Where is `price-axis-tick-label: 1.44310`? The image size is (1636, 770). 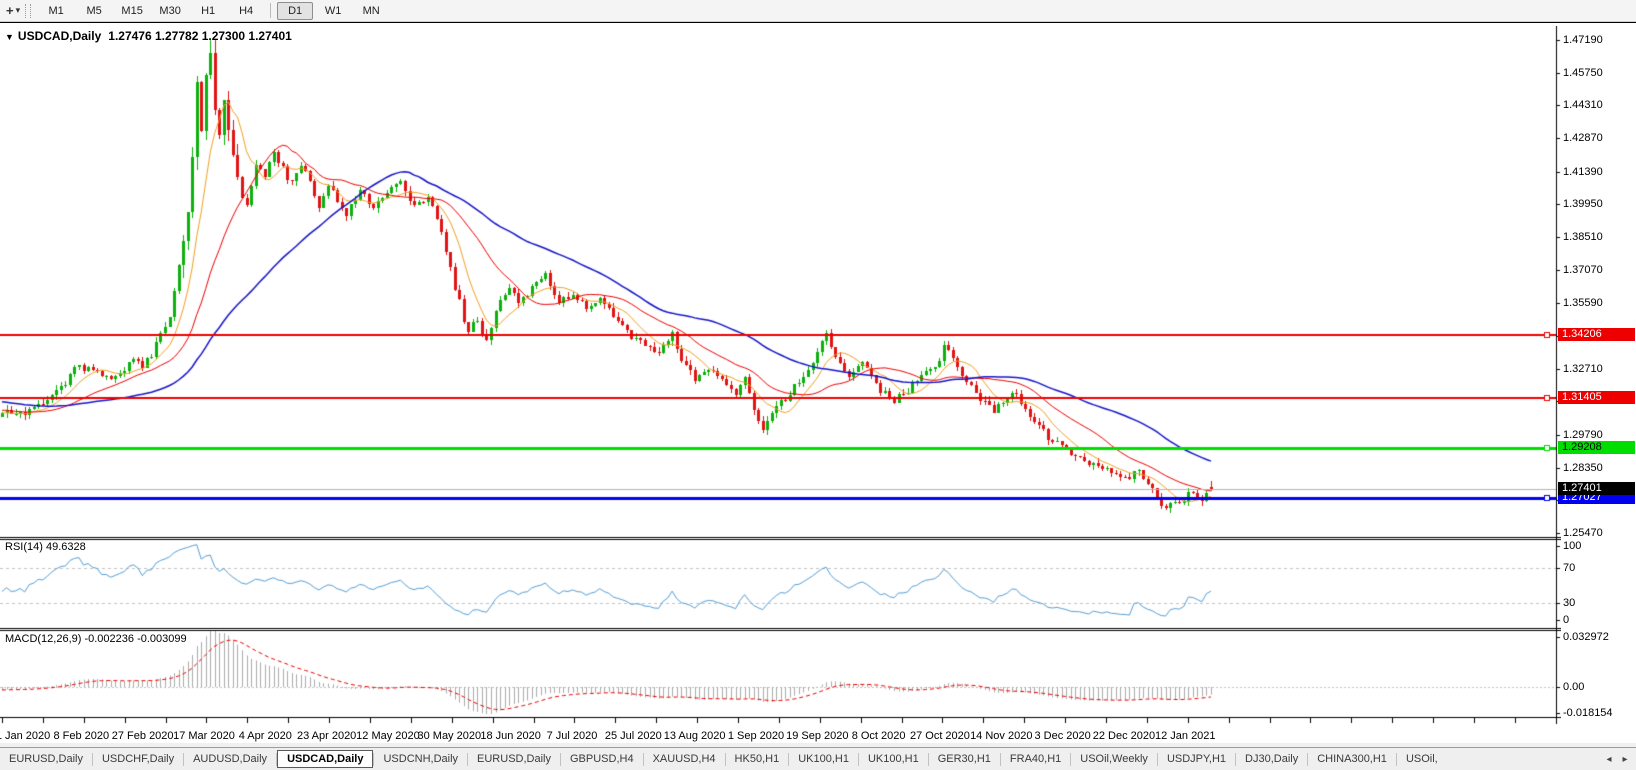
price-axis-tick-label: 1.44310 is located at coordinates (1583, 105).